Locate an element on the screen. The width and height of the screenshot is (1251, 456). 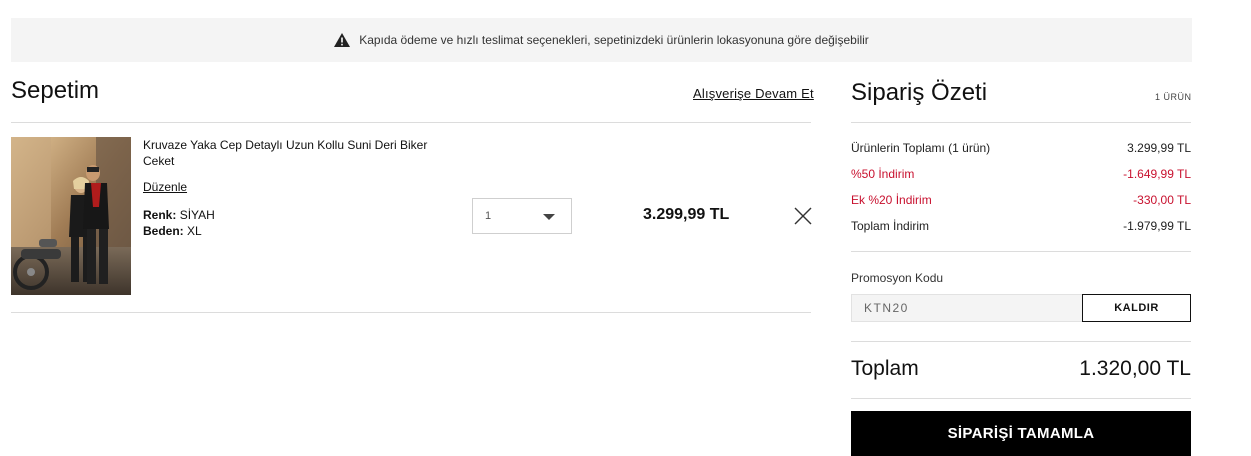
discount-50-label: %50 İndirim is located at coordinates (883, 174).